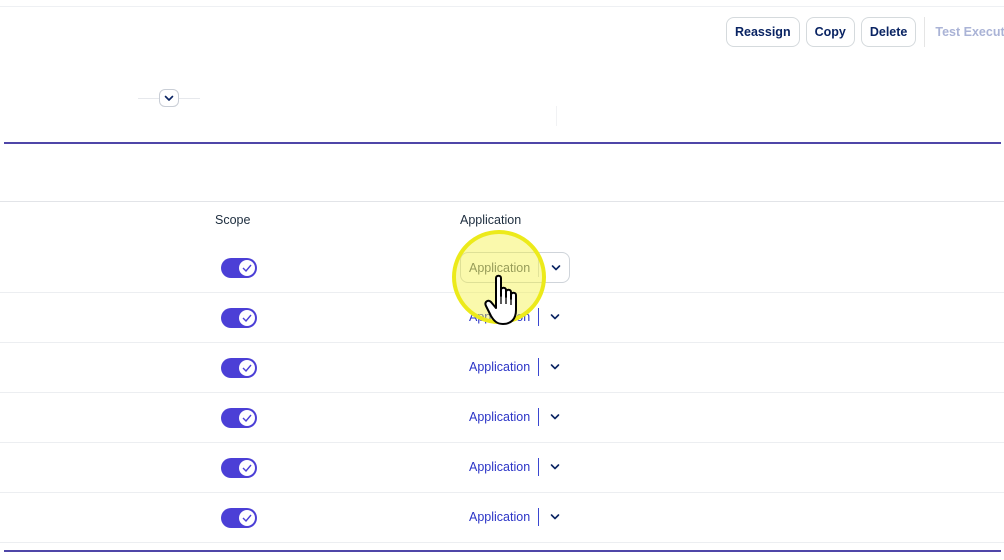 The image size is (1004, 560). Describe the element at coordinates (500, 299) in the screenshot. I see `hand-pointer-icon` at that location.